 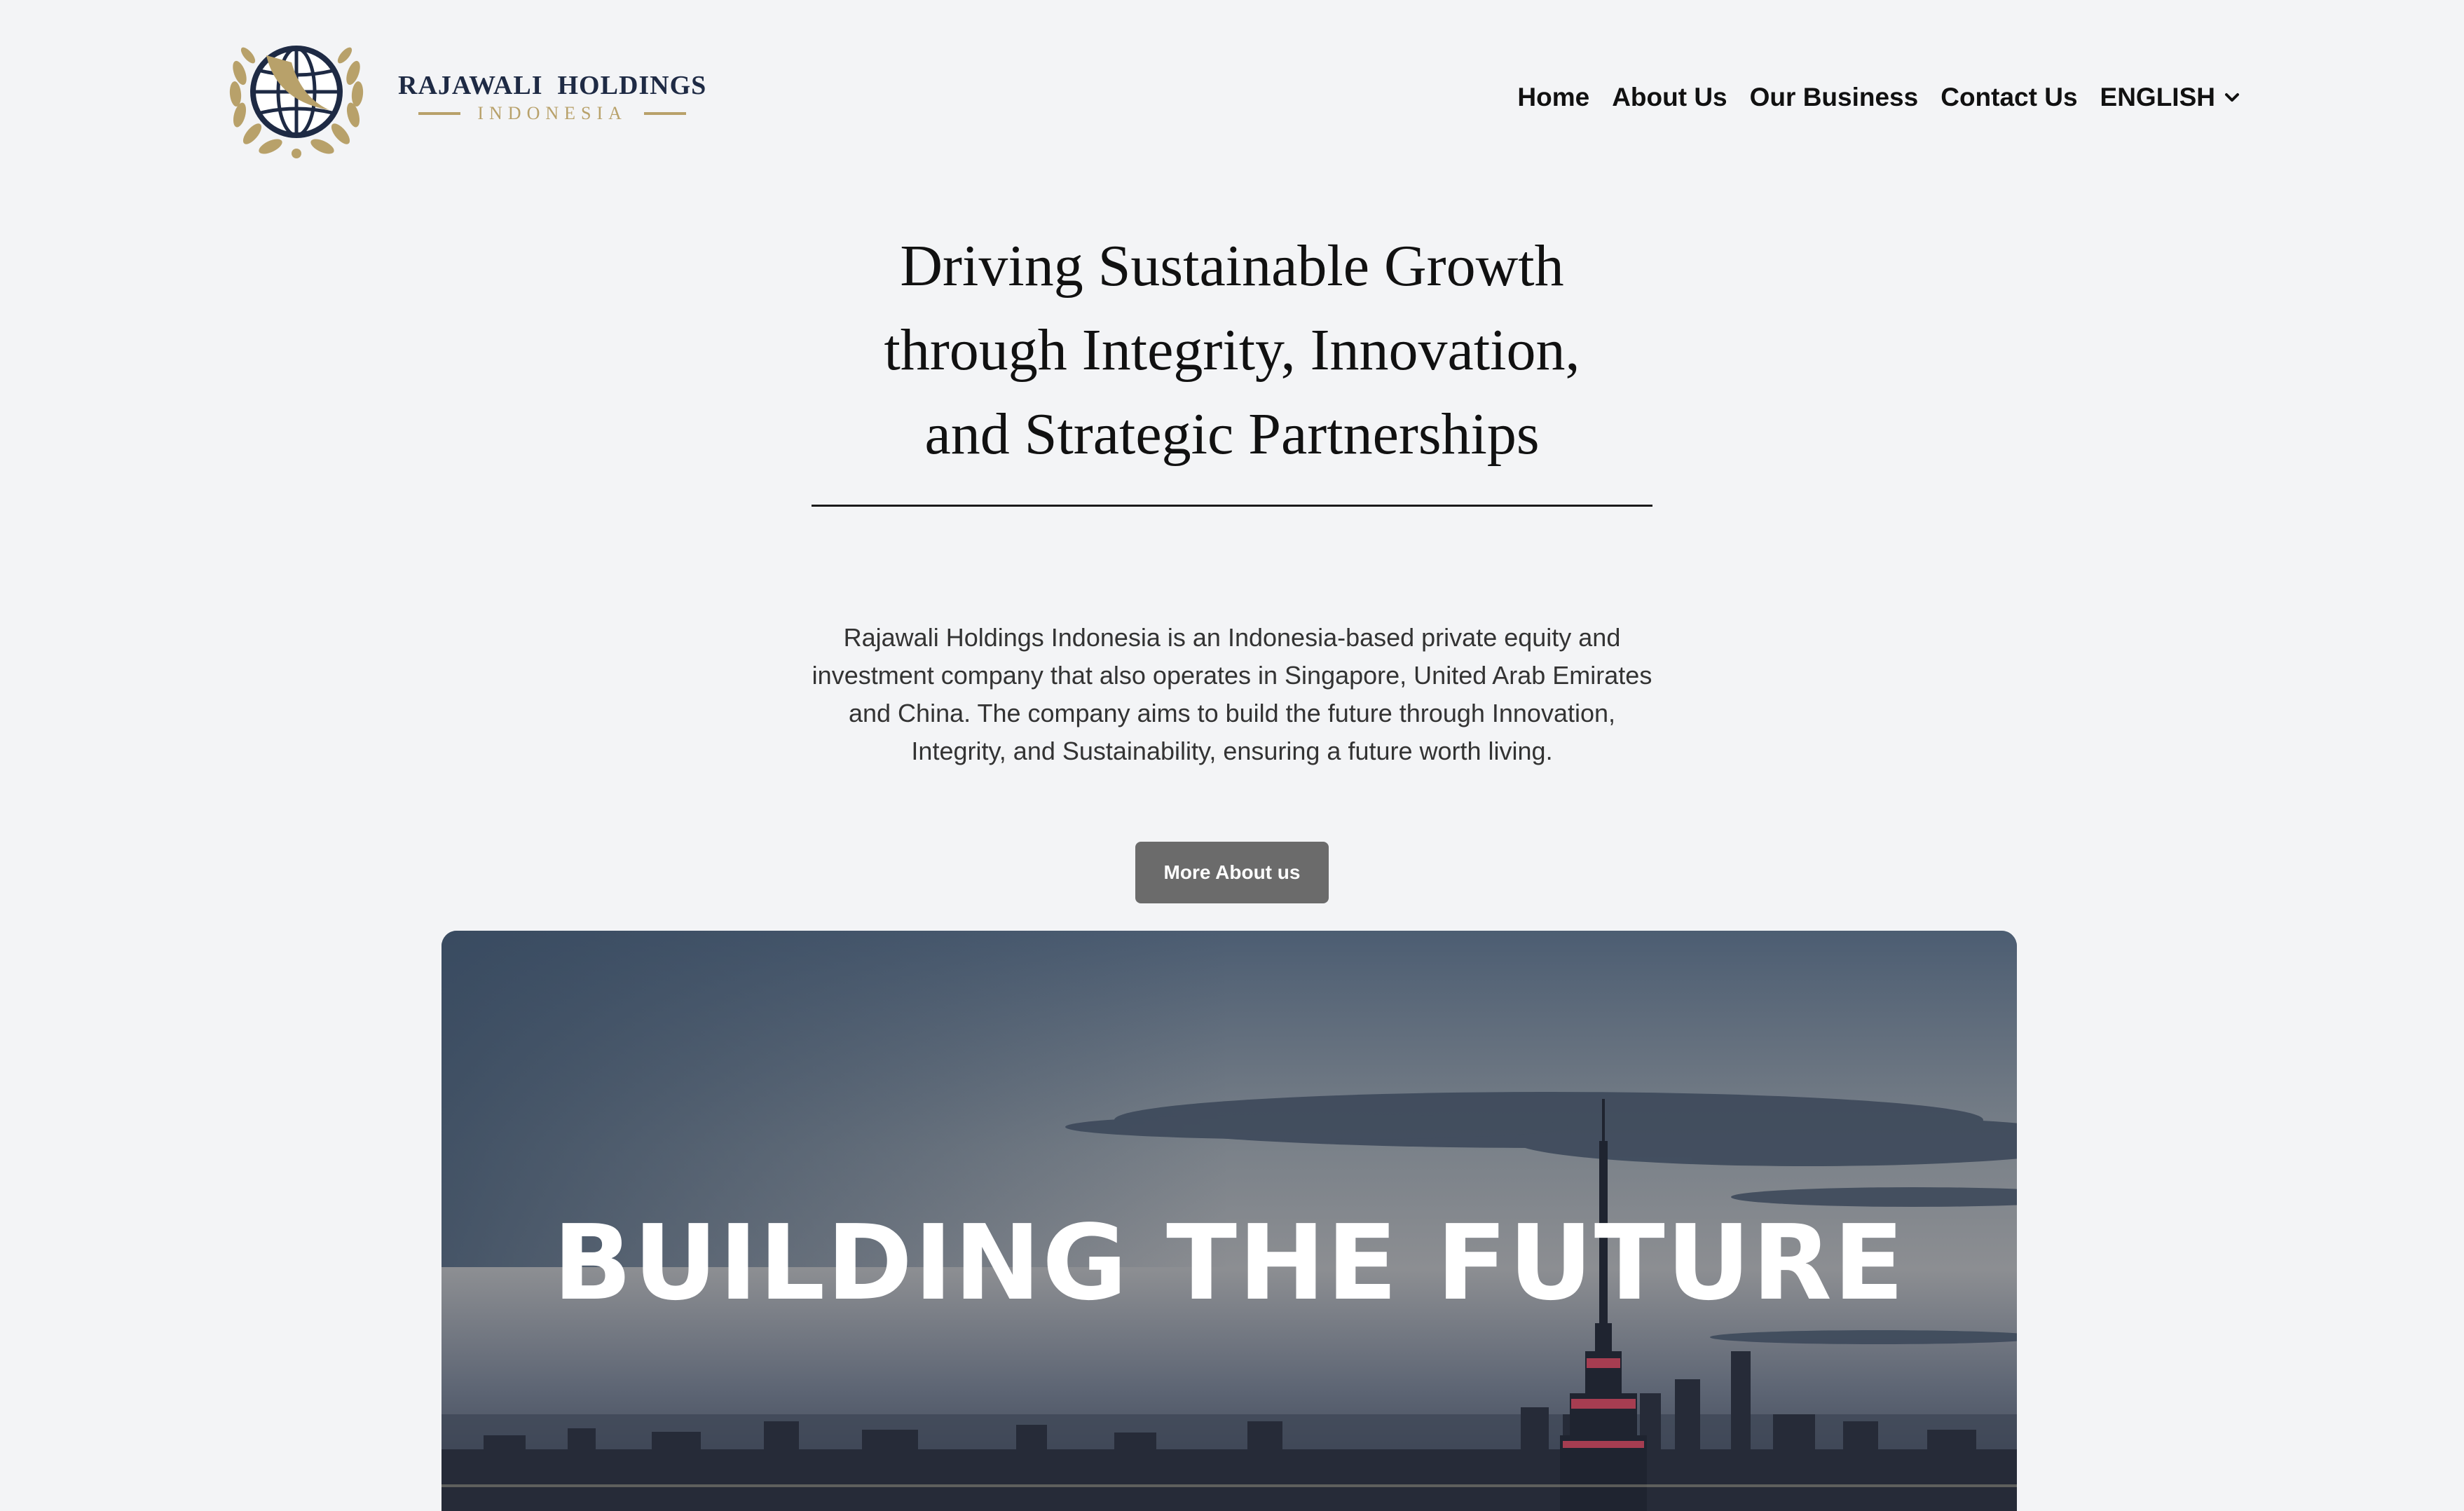 I want to click on brand-name: RAJAWALI HOLDINGS, so click(x=552, y=85).